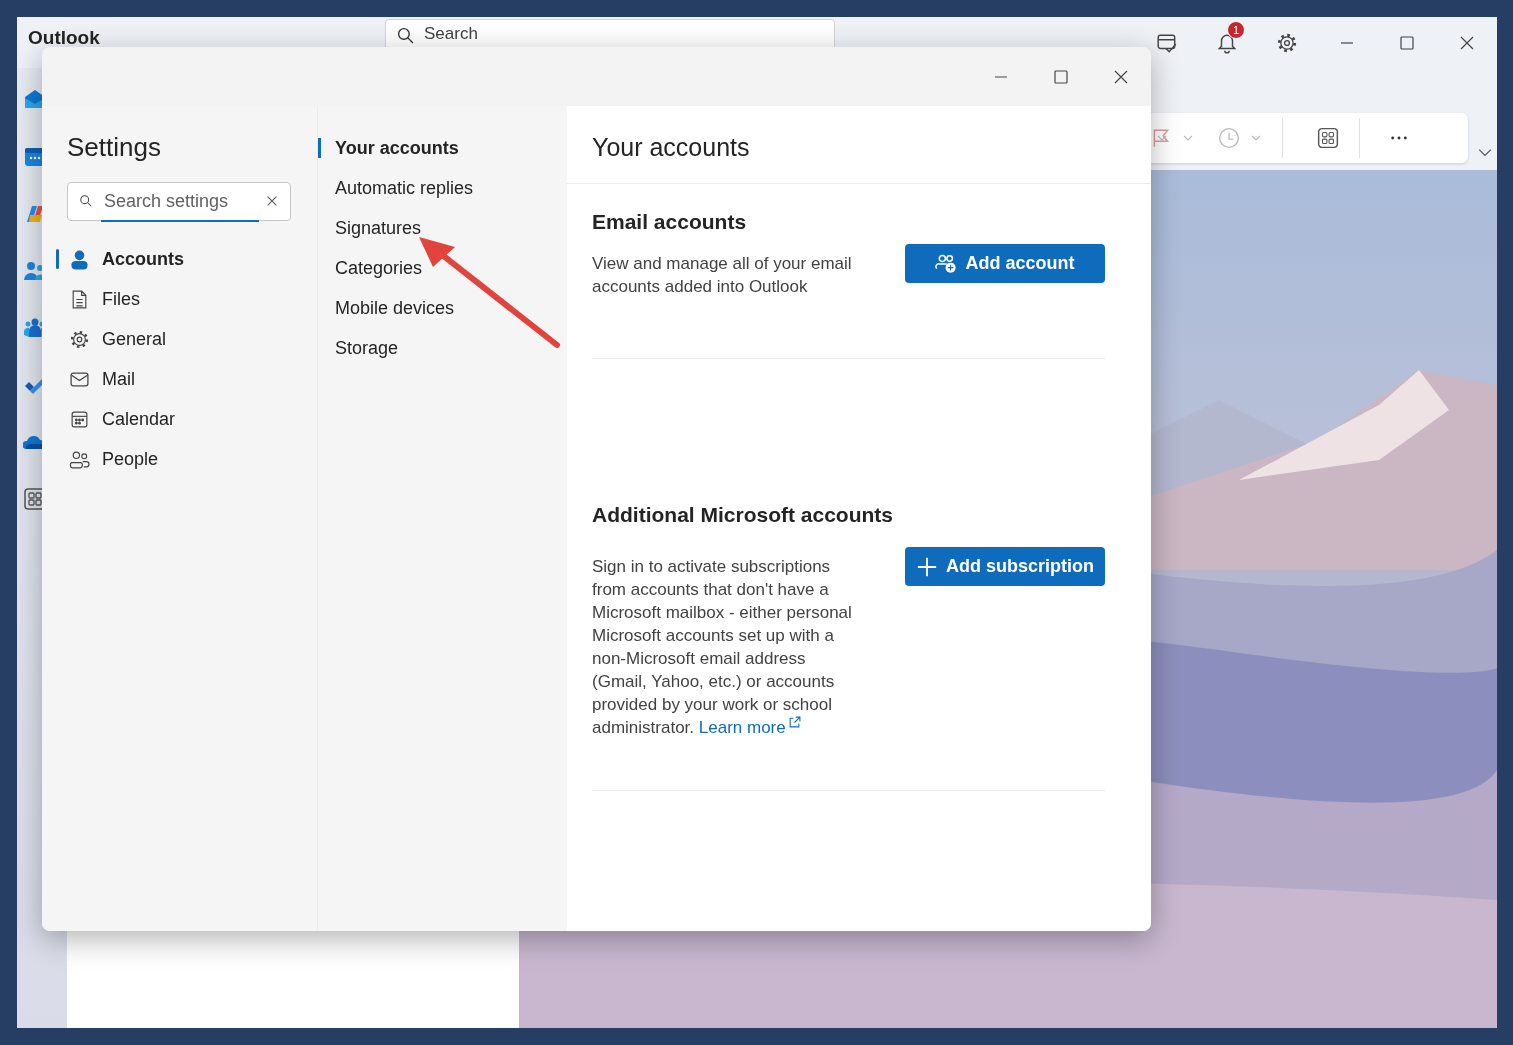  I want to click on subcategory-item: Storage, so click(442, 348).